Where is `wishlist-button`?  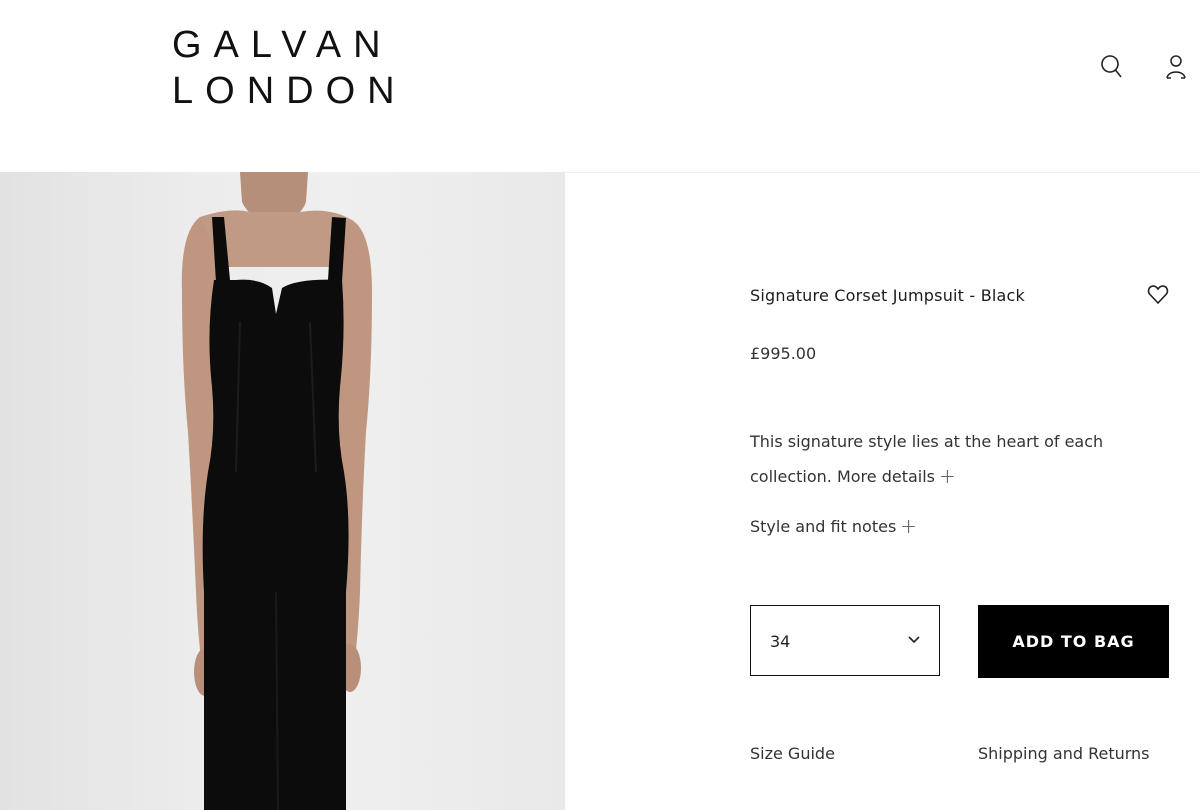
wishlist-button is located at coordinates (1158, 294).